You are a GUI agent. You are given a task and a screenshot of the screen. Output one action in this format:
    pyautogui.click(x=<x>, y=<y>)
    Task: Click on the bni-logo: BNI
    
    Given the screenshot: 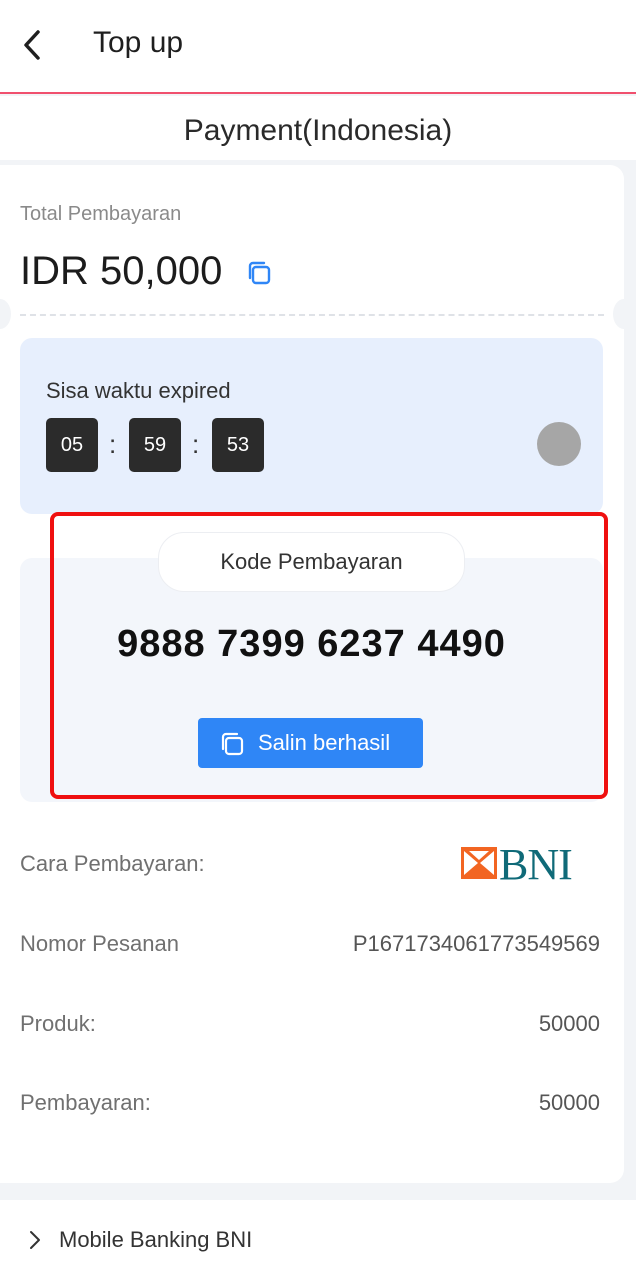 What is the action you would take?
    pyautogui.click(x=525, y=864)
    